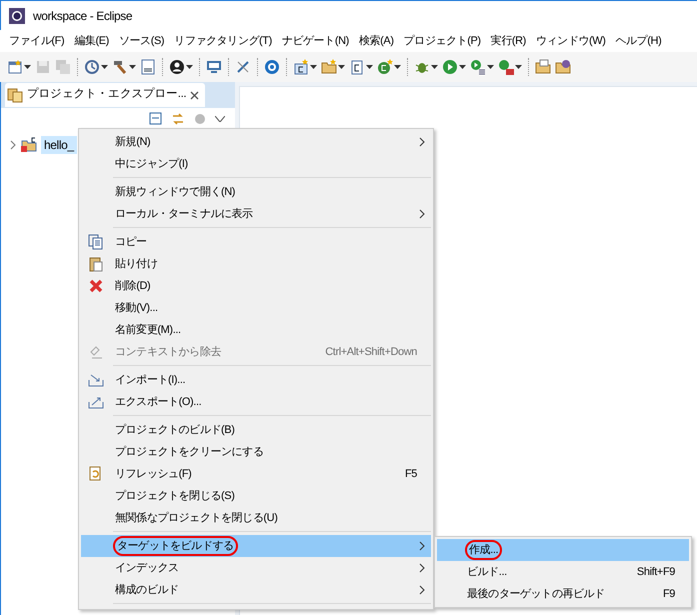 This screenshot has height=615, width=697. What do you see at coordinates (442, 41) in the screenshot?
I see `menu-item: プロジェクト(P)` at bounding box center [442, 41].